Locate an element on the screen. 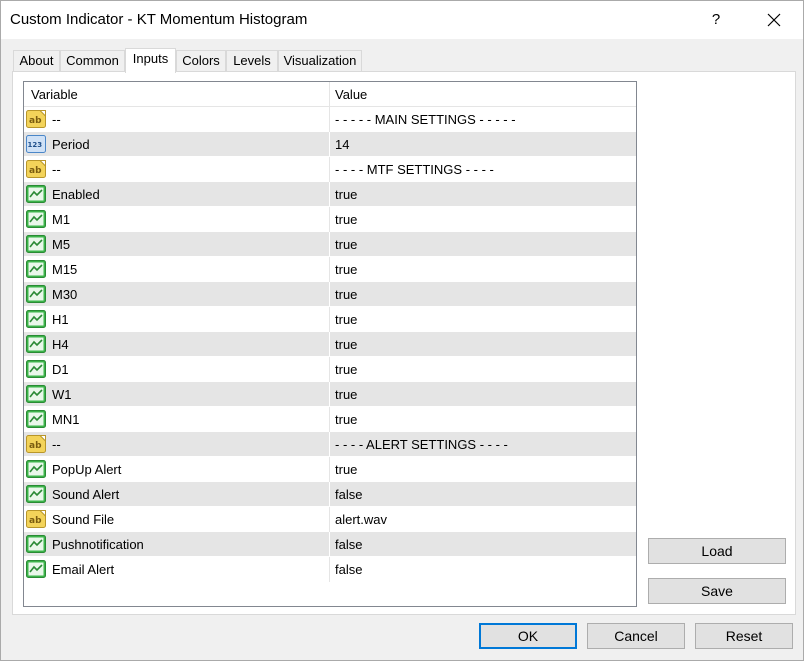 The width and height of the screenshot is (804, 661). save-button: Save is located at coordinates (717, 591).